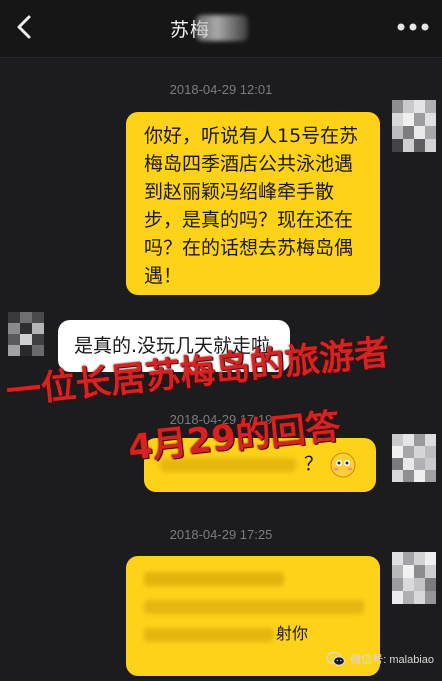  What do you see at coordinates (292, 633) in the screenshot?
I see `message-text: 射你` at bounding box center [292, 633].